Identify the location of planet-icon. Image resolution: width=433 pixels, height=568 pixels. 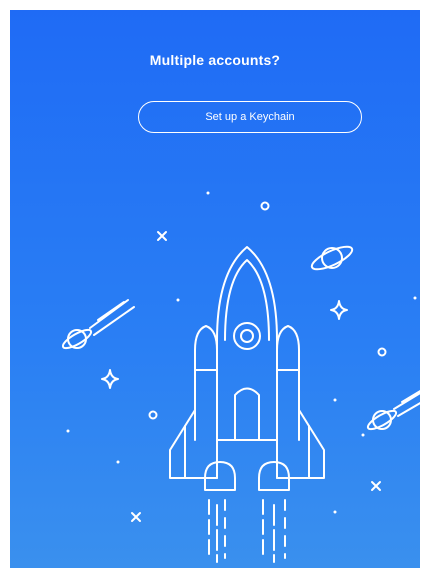
(332, 258).